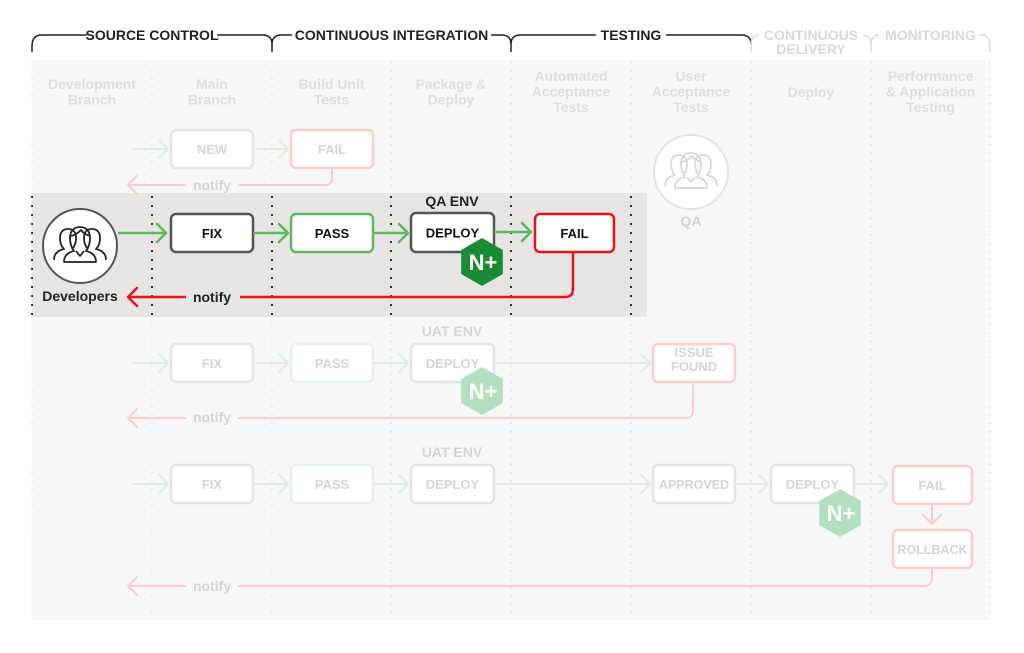 This screenshot has height=653, width=1024. What do you see at coordinates (930, 35) in the screenshot?
I see `phase-label: MONITORING` at bounding box center [930, 35].